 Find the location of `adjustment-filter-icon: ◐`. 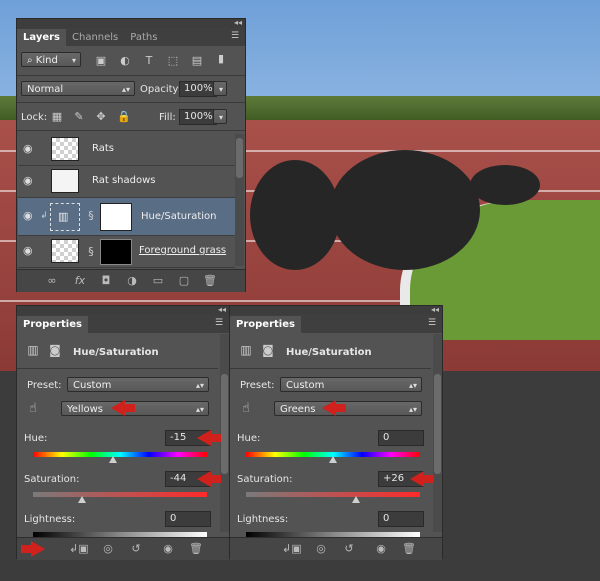

adjustment-filter-icon: ◐ is located at coordinates (125, 61).